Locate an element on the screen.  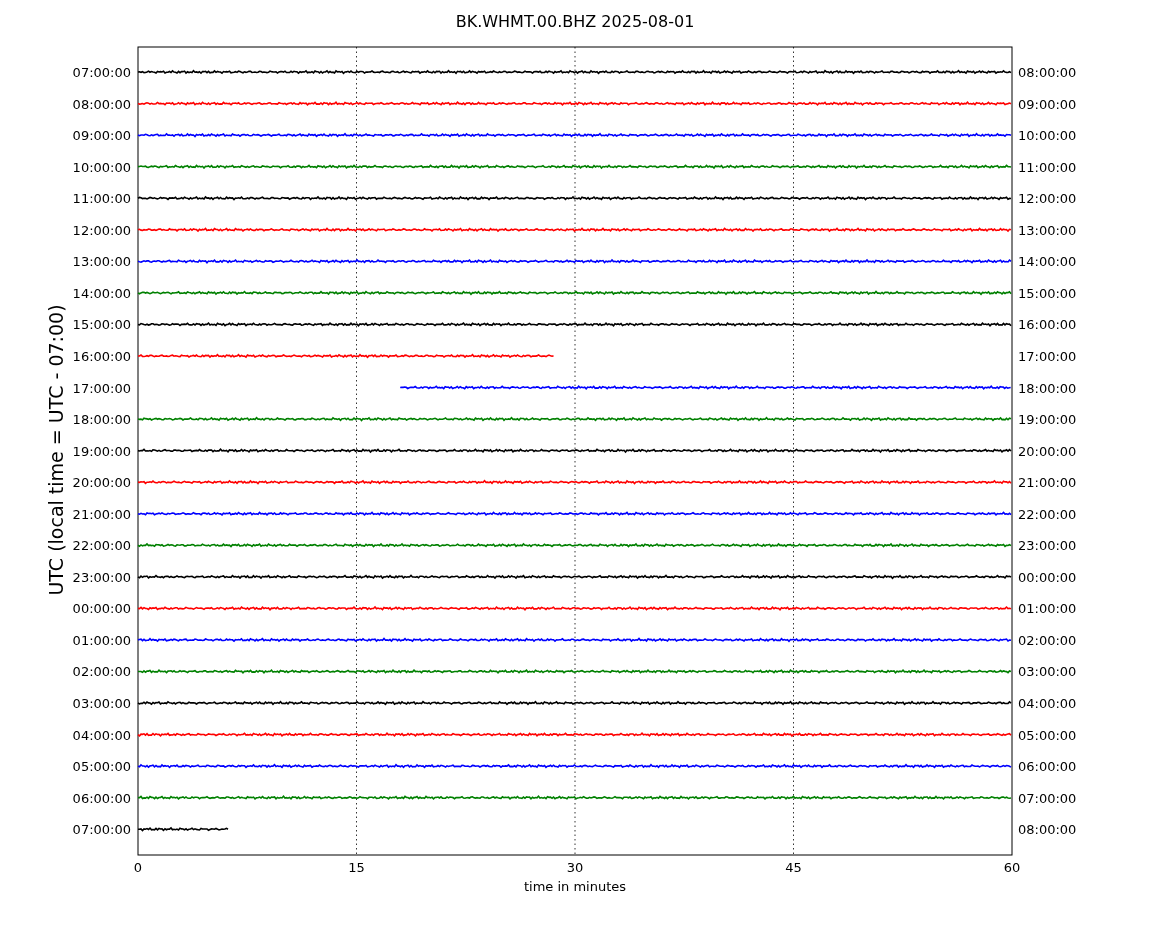
plot-title: BK.WHMT.00.BHZ 2025-08-01 is located at coordinates (575, 21).